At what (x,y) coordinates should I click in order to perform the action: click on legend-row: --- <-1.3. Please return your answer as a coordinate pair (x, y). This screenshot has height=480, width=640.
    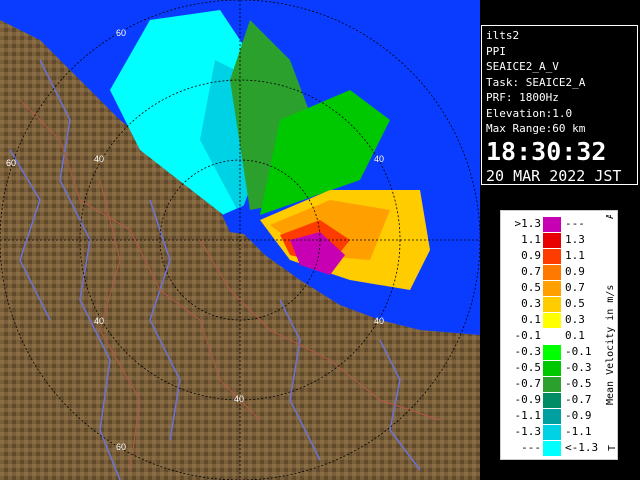
    Looking at the image, I should click on (551, 448).